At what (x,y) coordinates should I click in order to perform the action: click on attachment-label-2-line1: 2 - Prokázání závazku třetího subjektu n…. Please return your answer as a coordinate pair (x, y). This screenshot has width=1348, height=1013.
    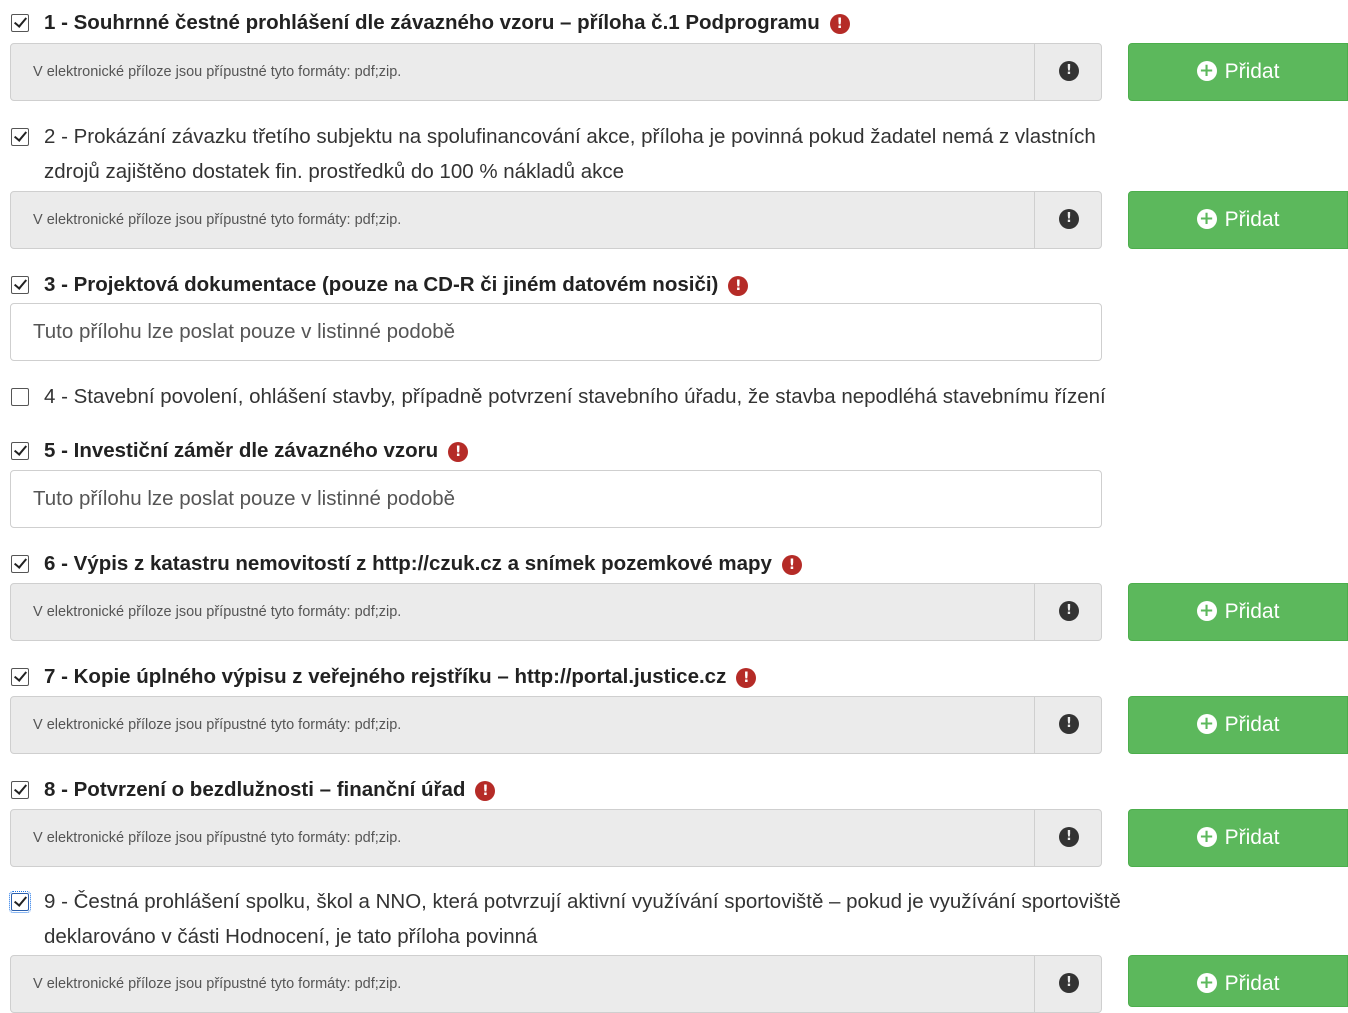
    Looking at the image, I should click on (570, 136).